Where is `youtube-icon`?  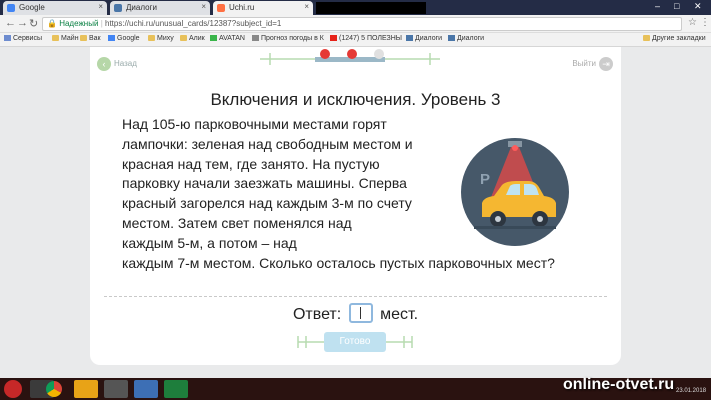 youtube-icon is located at coordinates (333, 38).